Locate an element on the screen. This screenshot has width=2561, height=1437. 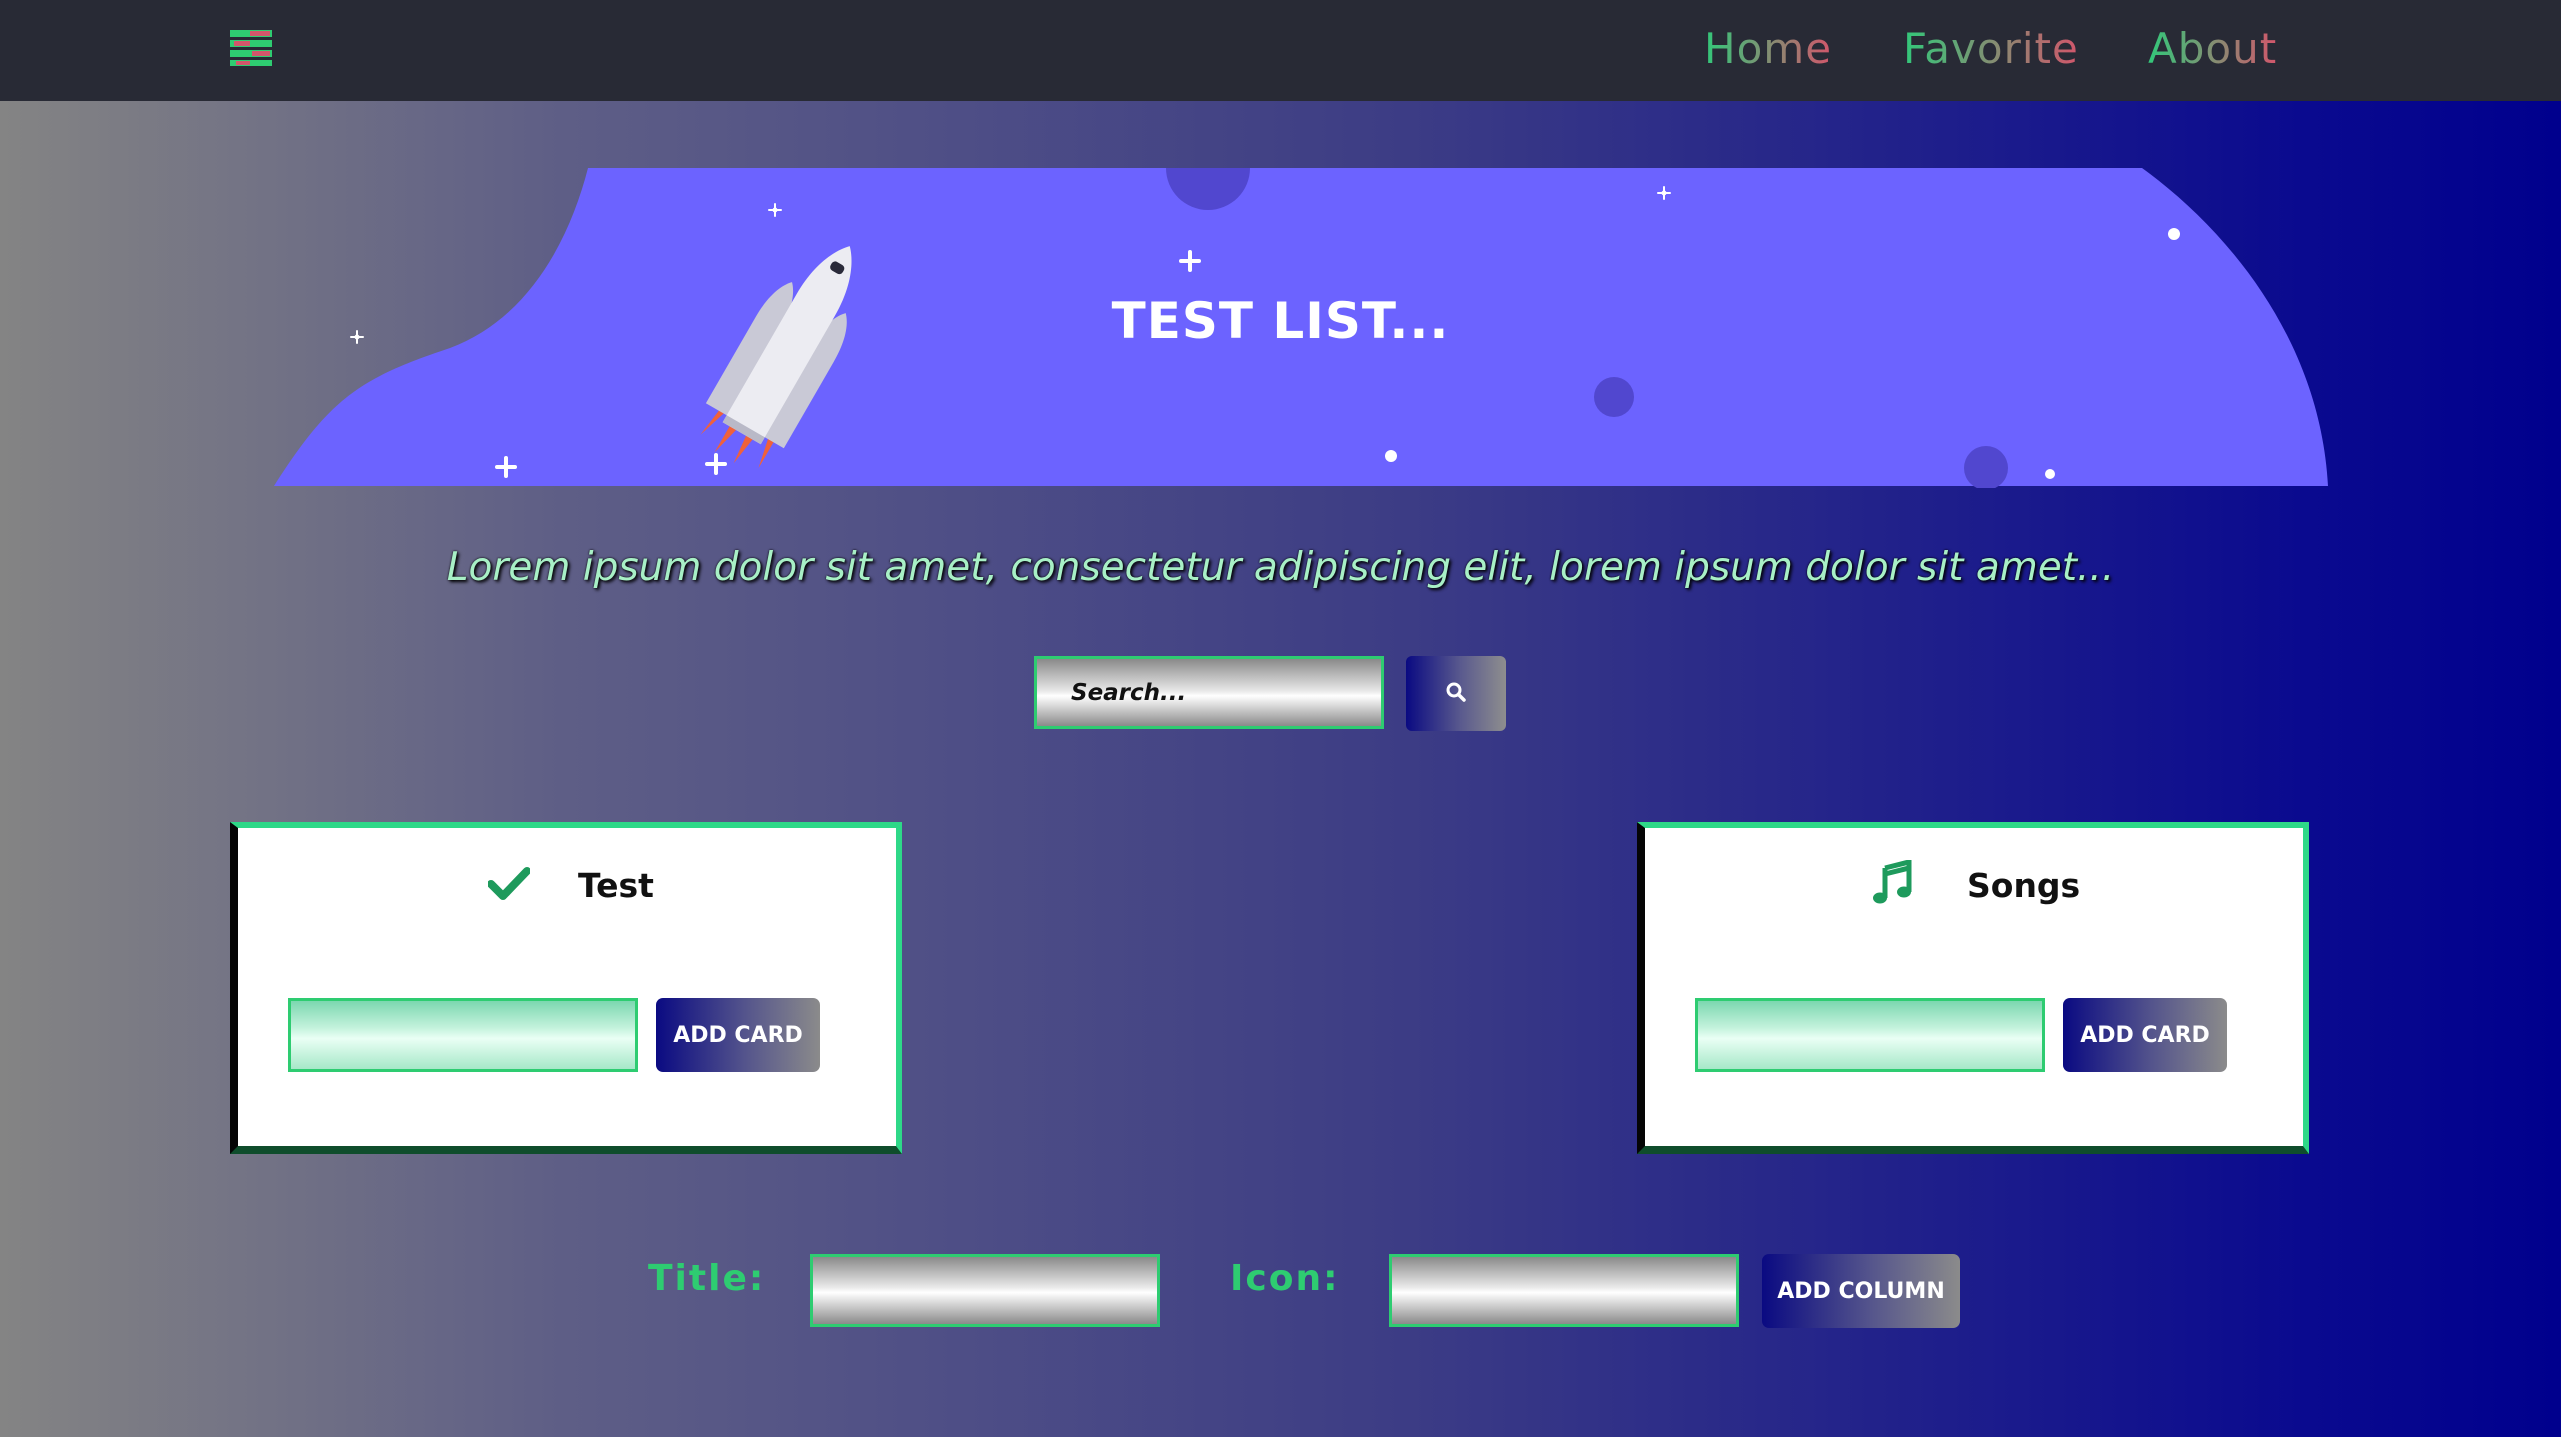
column-icon-input is located at coordinates (1564, 1290).